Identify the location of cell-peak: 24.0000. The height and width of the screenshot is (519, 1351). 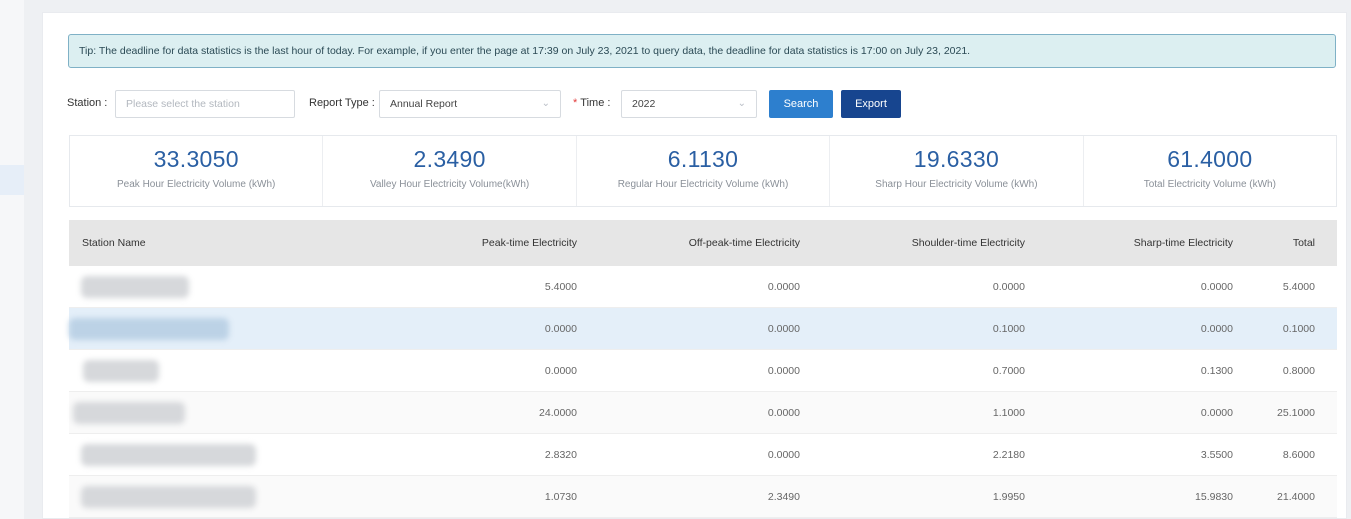
(558, 413).